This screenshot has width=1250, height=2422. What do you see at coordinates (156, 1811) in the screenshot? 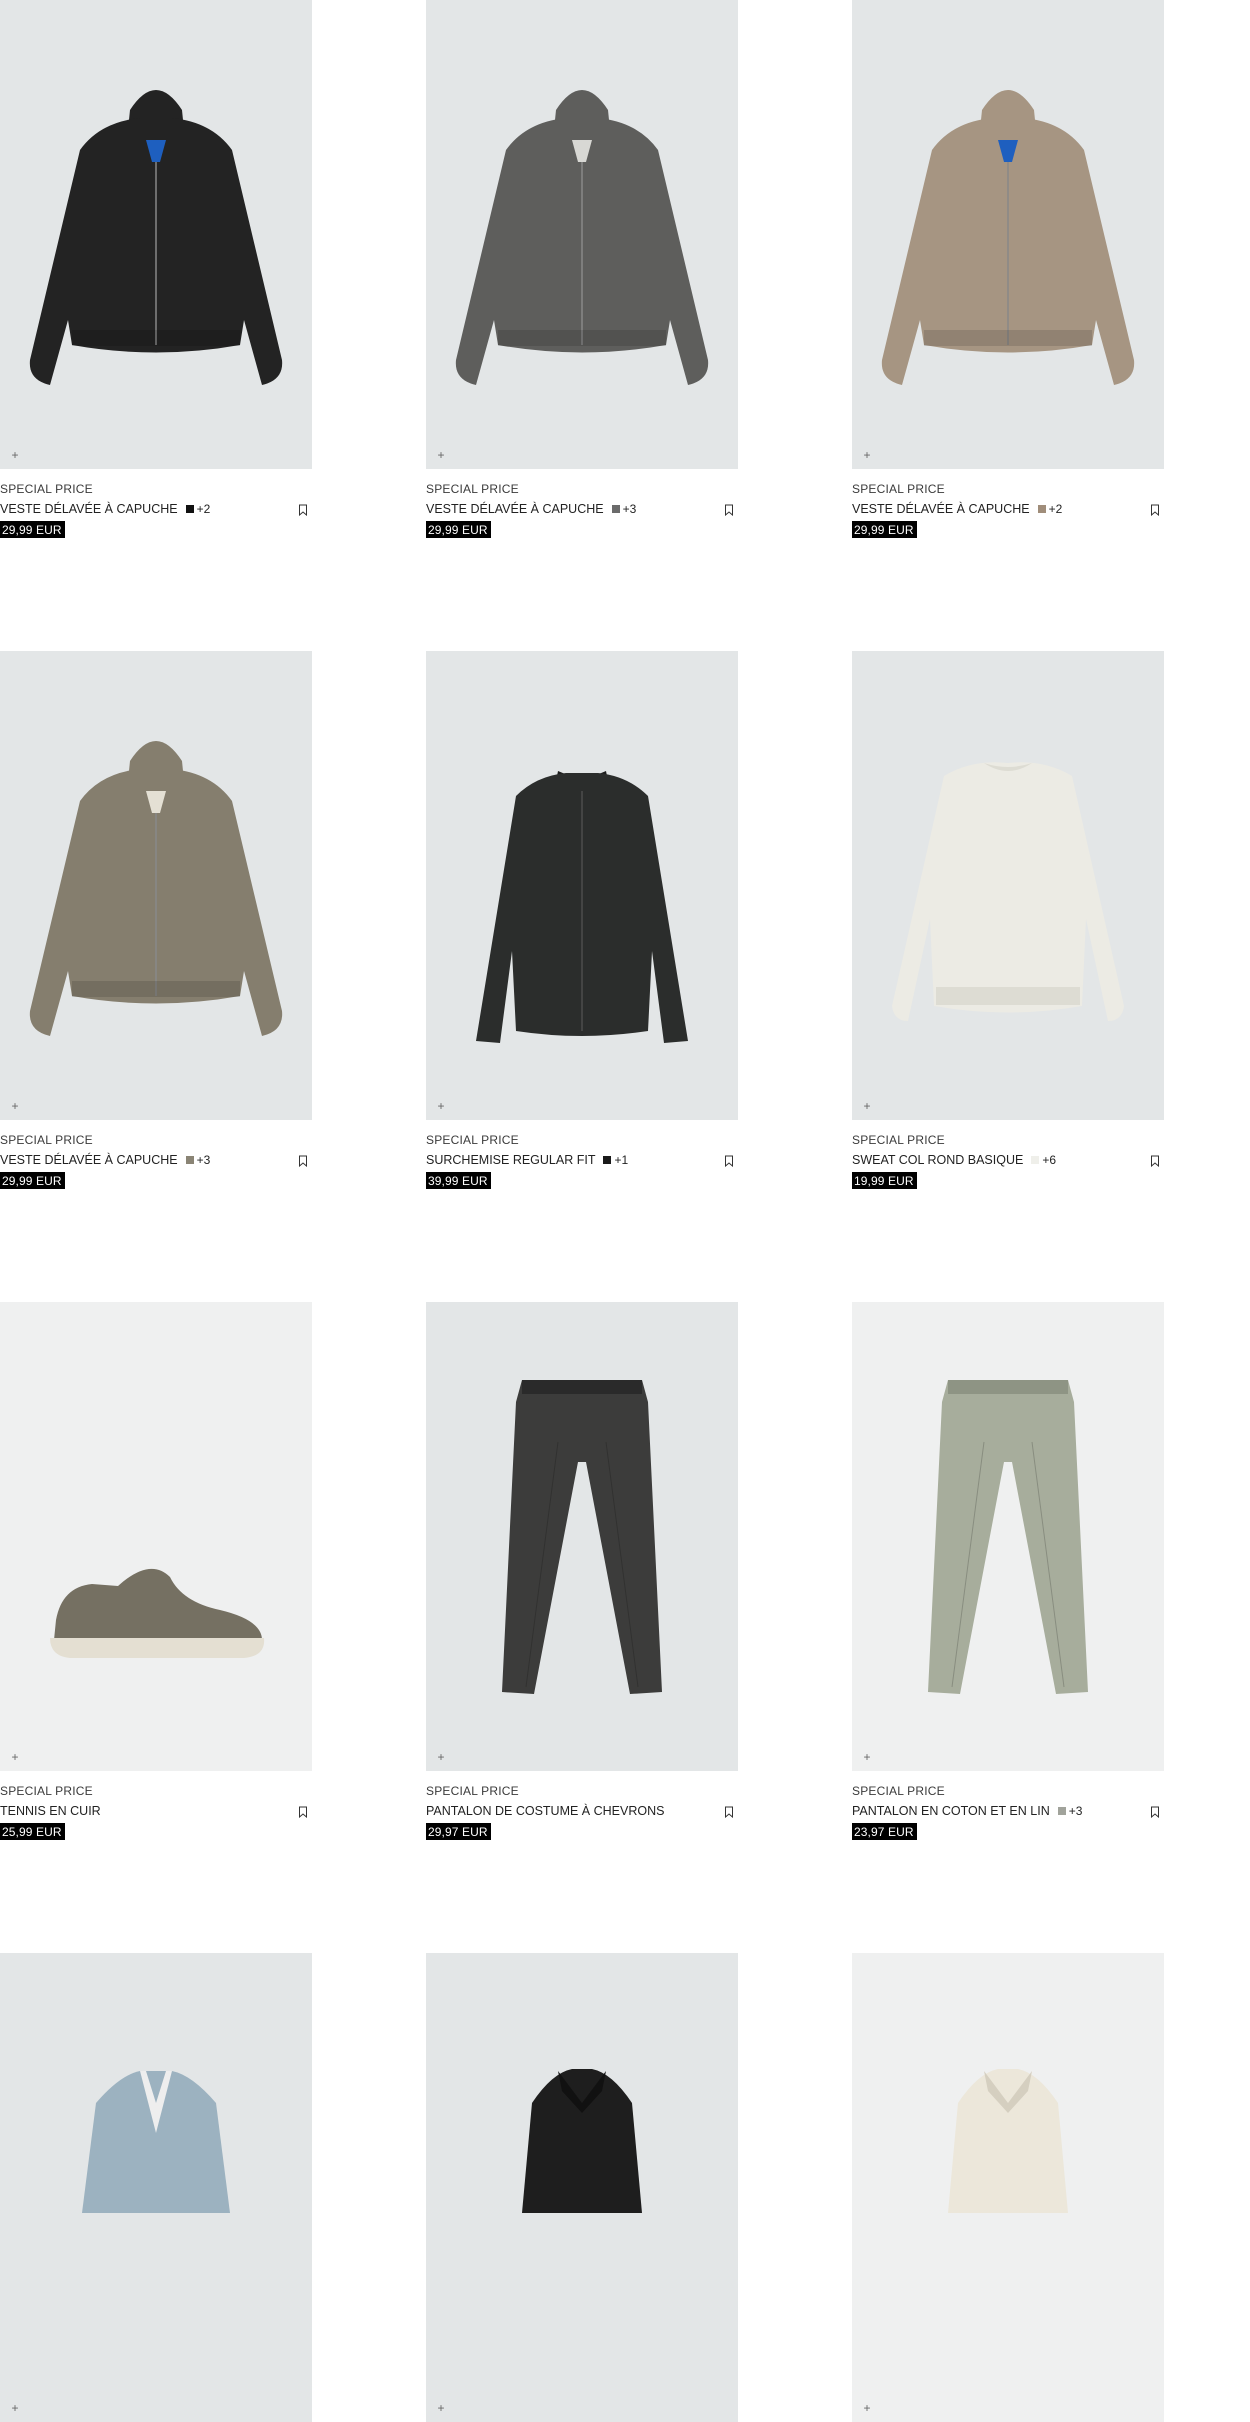
I see `product-info-row: TENNIS EN CUIR` at bounding box center [156, 1811].